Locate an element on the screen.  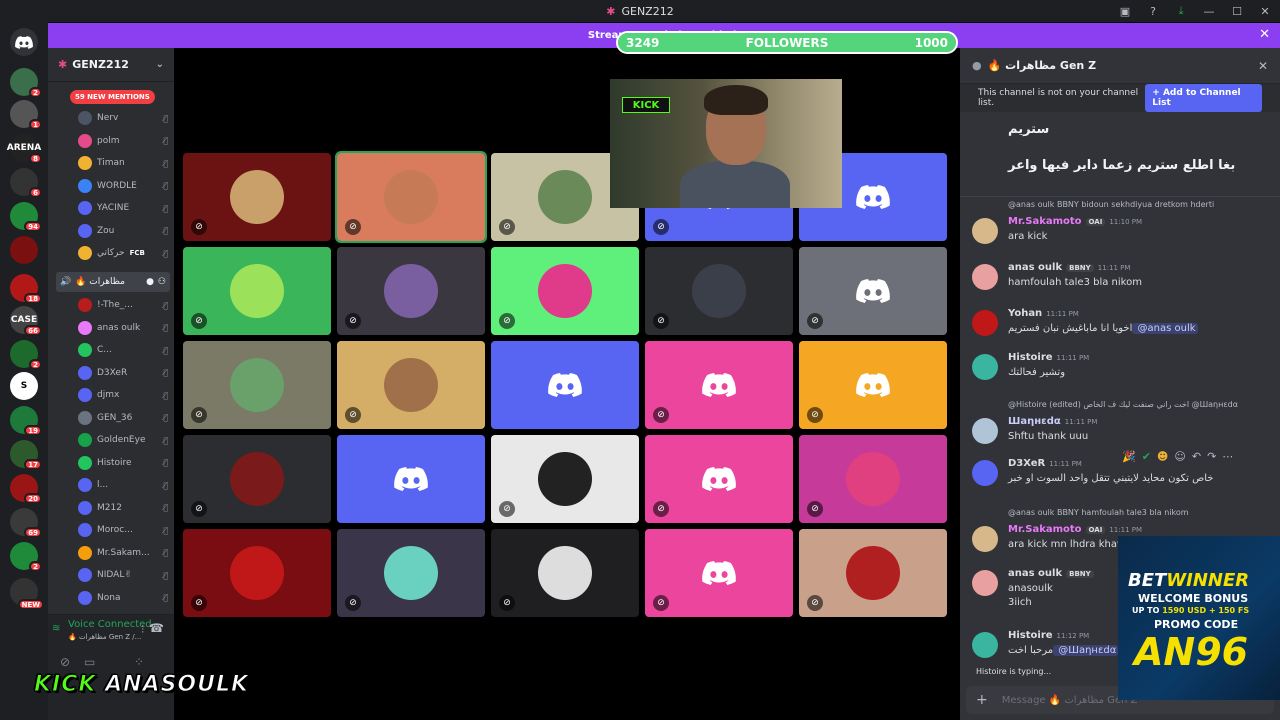
server-icon-10: S is located at coordinates (24, 386).